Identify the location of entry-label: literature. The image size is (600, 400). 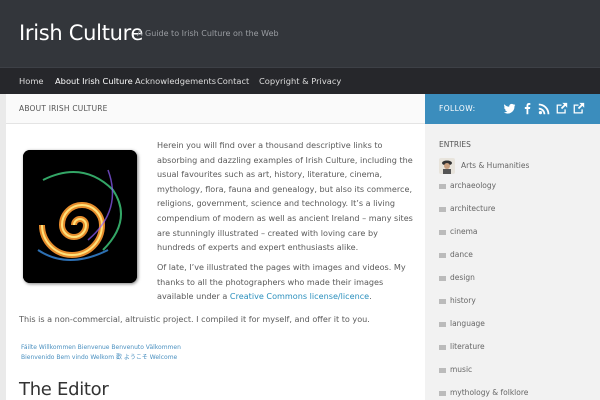
(467, 346).